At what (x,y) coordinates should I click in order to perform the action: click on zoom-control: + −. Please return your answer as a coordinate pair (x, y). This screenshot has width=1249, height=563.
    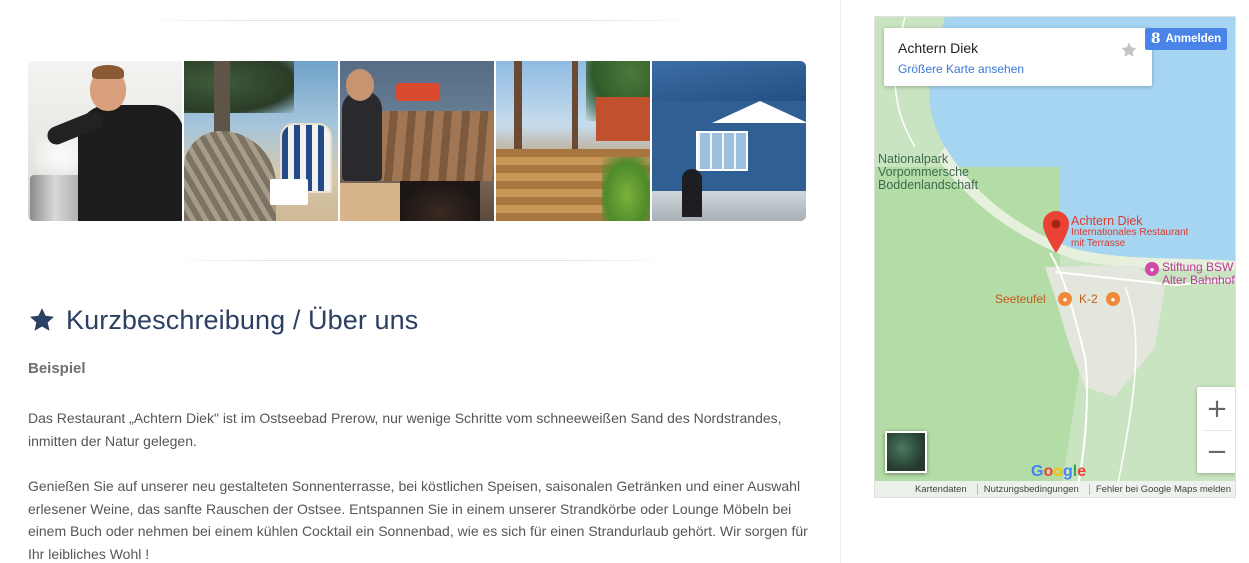
    Looking at the image, I should click on (1216, 430).